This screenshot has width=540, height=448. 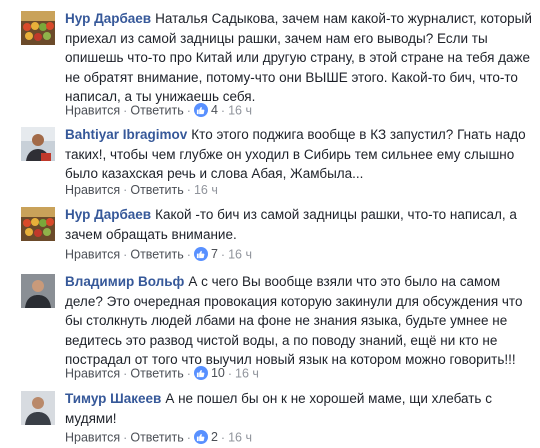 I want to click on like-count: 4, so click(x=205, y=110).